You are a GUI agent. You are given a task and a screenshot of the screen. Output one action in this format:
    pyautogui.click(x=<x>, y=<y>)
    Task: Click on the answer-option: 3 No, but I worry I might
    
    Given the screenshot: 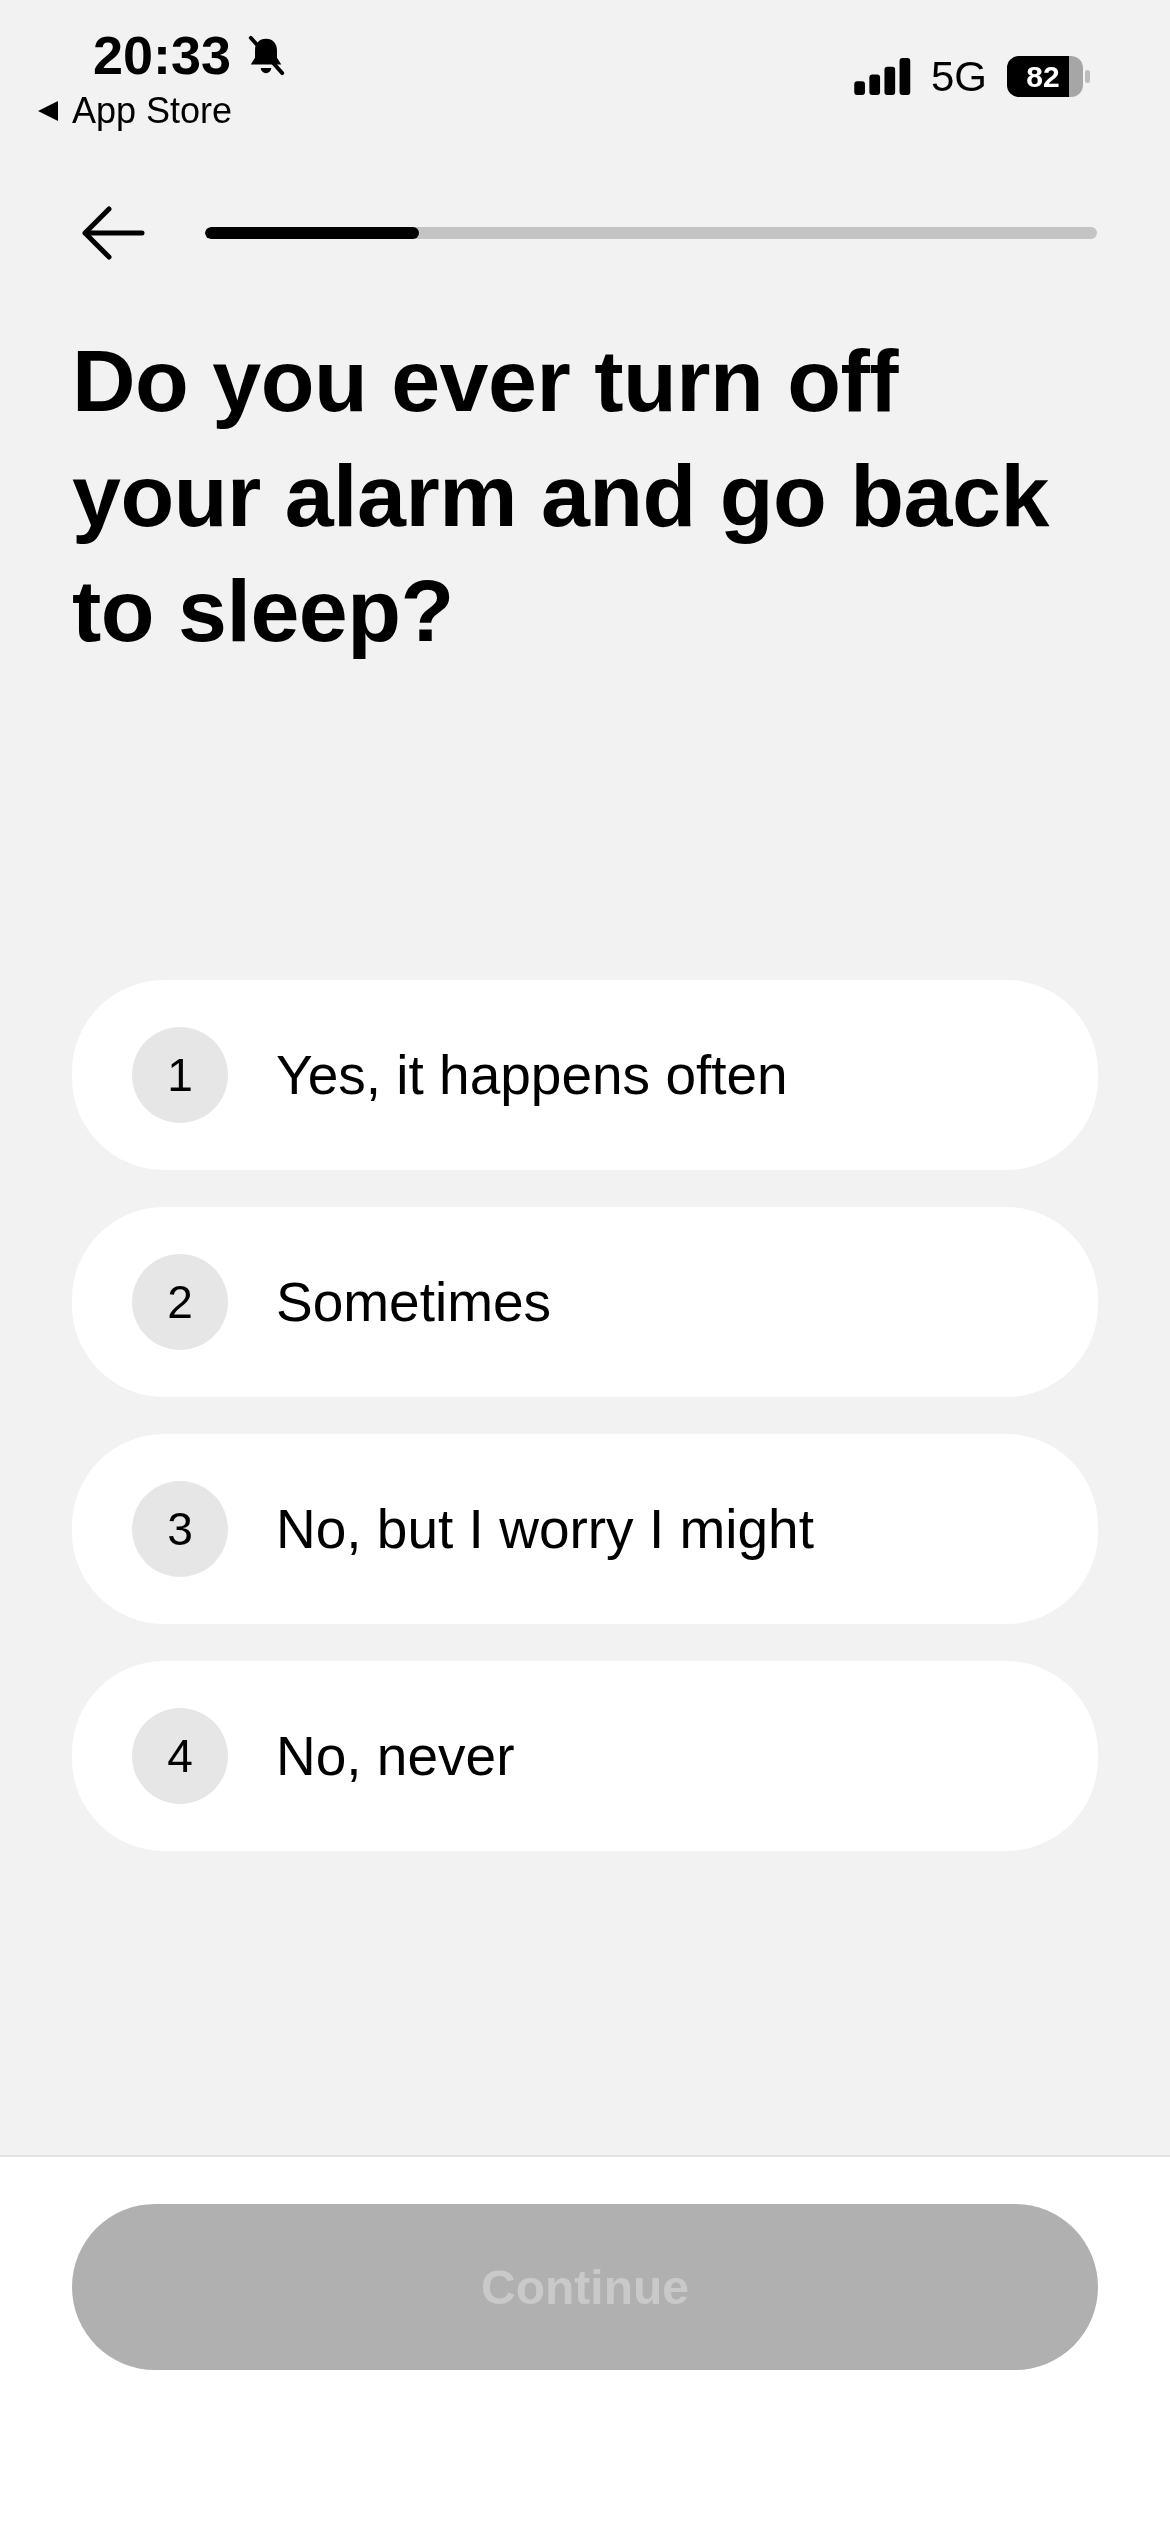 What is the action you would take?
    pyautogui.click(x=585, y=1529)
    